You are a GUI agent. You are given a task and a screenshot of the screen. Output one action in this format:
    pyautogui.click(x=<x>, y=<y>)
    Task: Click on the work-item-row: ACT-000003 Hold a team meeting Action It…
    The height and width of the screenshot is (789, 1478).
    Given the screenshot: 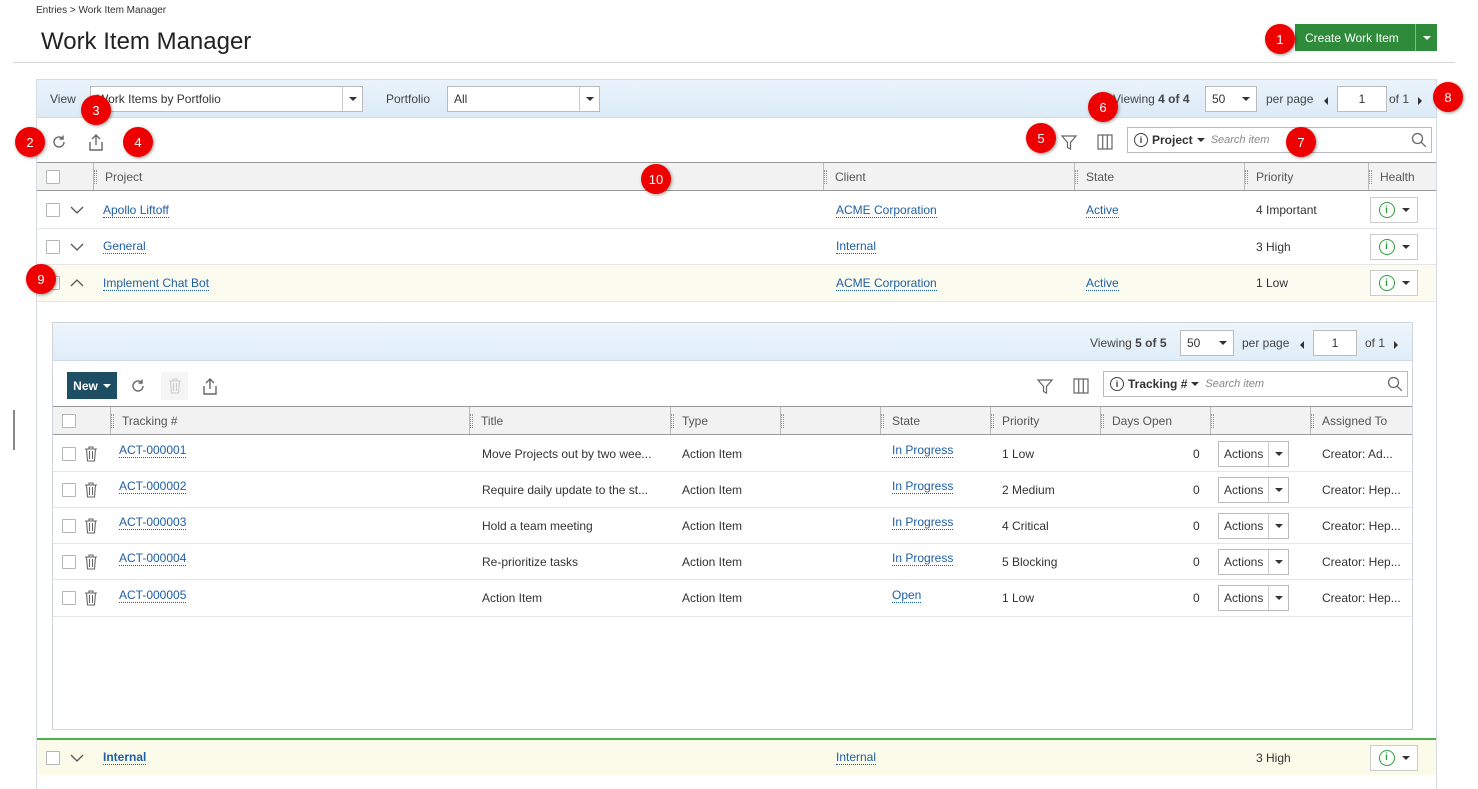 What is the action you would take?
    pyautogui.click(x=732, y=526)
    